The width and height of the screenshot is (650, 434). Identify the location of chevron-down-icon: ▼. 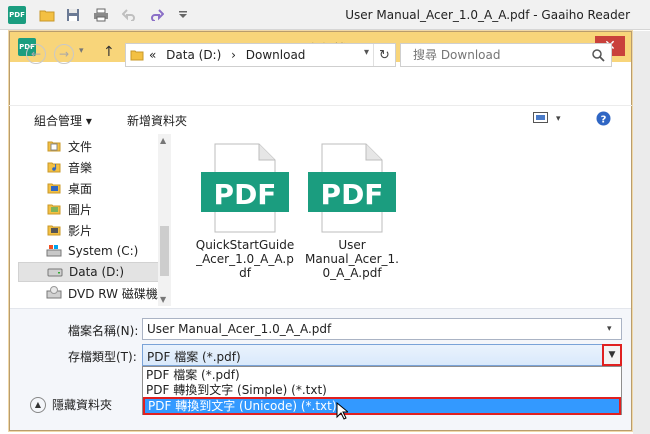
(612, 355).